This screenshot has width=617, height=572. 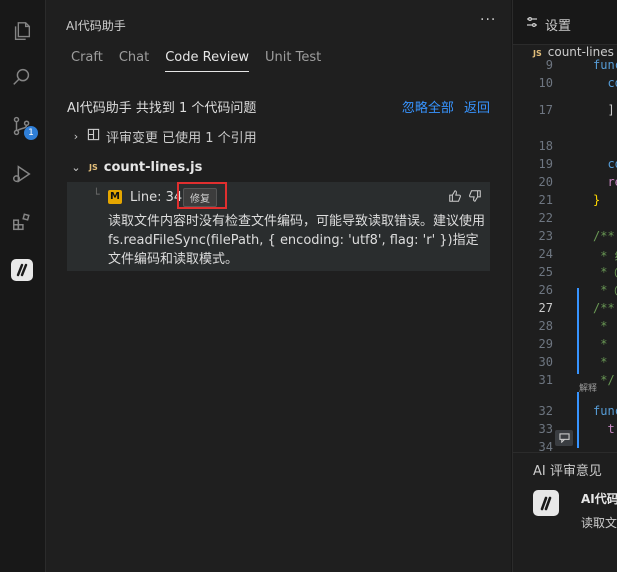 I want to click on code-line: t, so click(x=604, y=429).